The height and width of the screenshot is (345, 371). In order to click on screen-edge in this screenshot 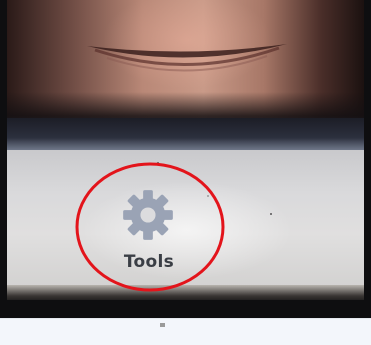, I will do `click(185, 292)`.